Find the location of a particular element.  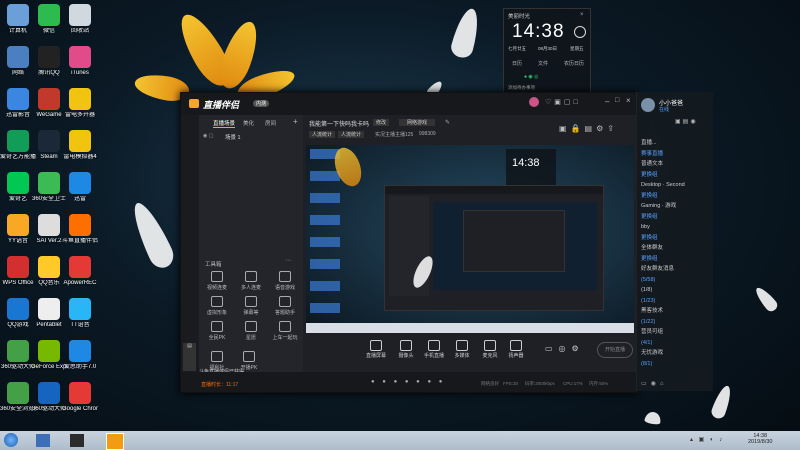

chat-list-item: 全体群友 is located at coordinates (675, 248).